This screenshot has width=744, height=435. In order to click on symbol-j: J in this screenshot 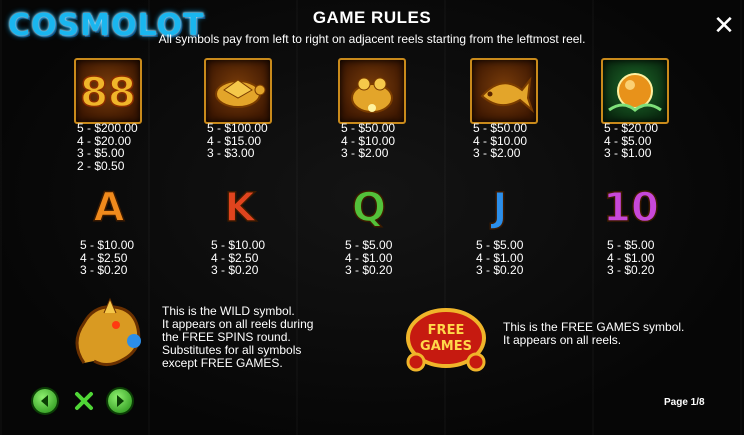, I will do `click(500, 208)`.